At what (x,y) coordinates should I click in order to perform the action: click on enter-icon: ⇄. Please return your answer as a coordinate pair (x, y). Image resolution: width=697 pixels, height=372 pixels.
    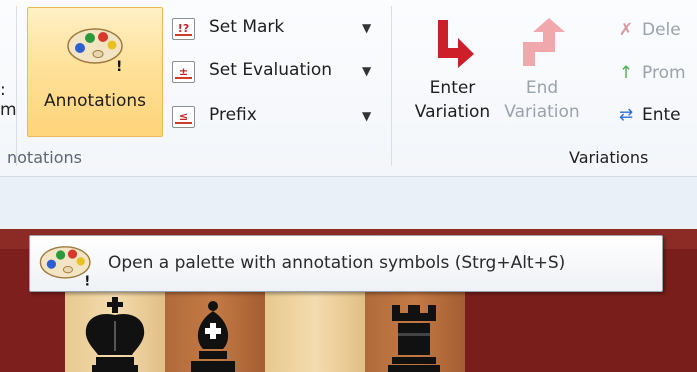
    Looking at the image, I should click on (626, 115).